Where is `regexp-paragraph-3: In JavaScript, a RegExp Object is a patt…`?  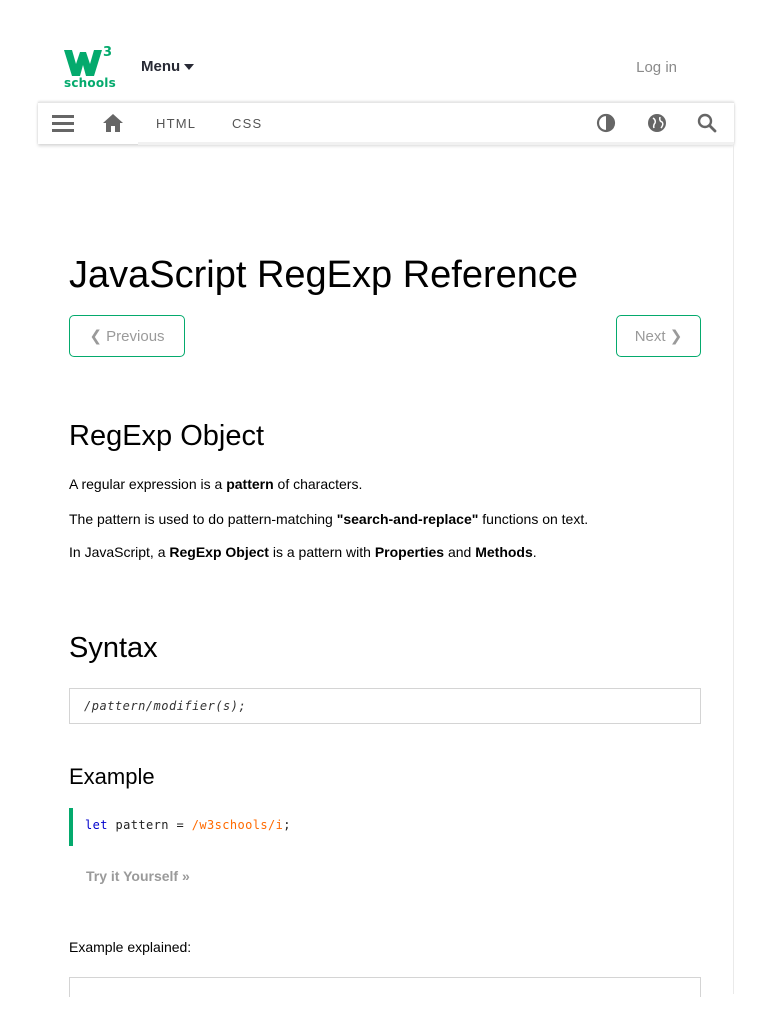
regexp-paragraph-3: In JavaScript, a RegExp Object is a patt… is located at coordinates (303, 552).